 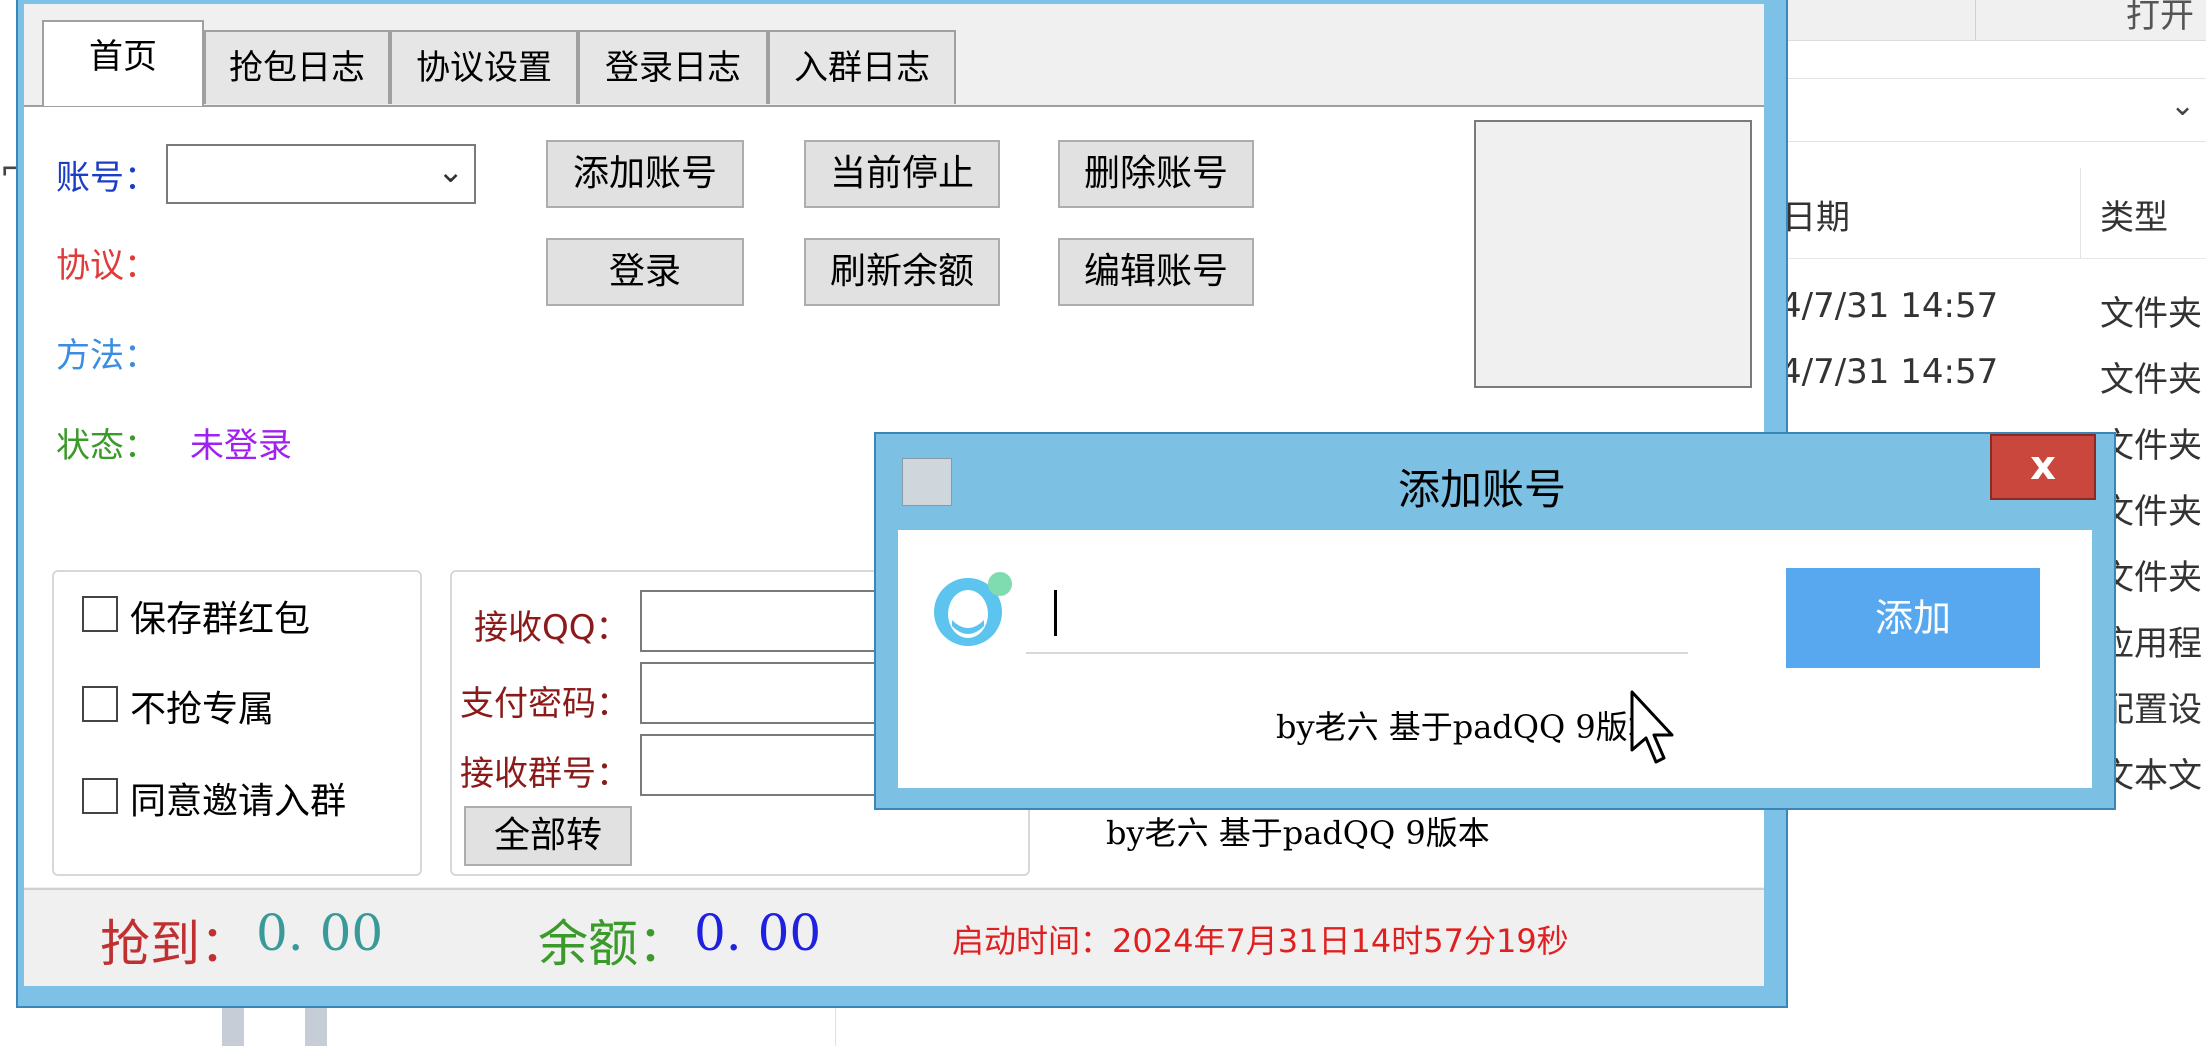 What do you see at coordinates (1156, 174) in the screenshot?
I see `delete-account-button: 删除账号` at bounding box center [1156, 174].